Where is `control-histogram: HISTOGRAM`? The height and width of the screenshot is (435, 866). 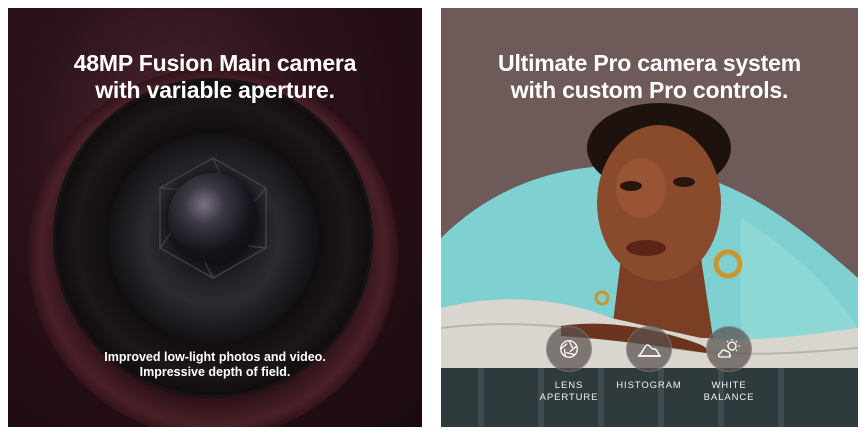 control-histogram: HISTOGRAM is located at coordinates (649, 359).